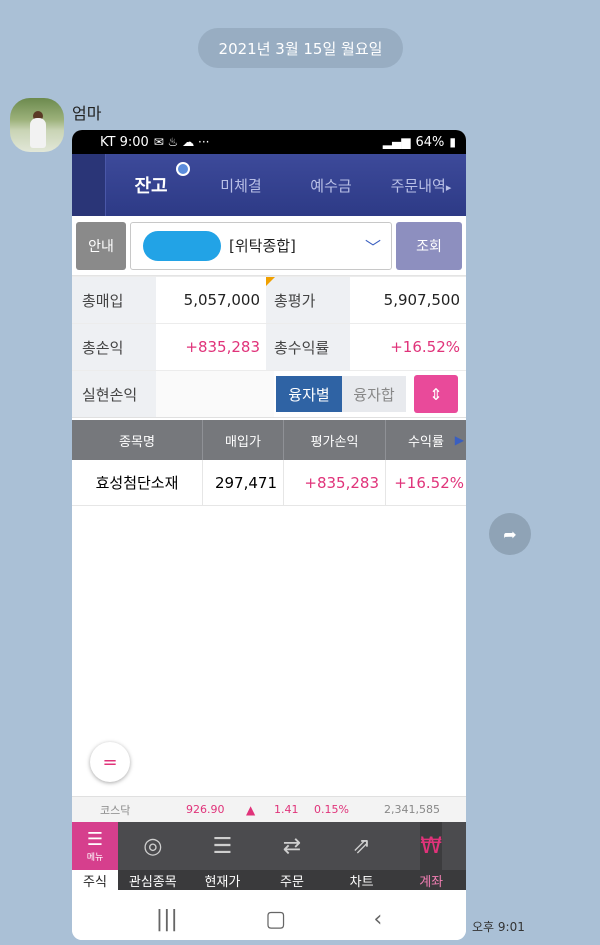 The image size is (600, 945). I want to click on share-icon: ➦, so click(510, 534).